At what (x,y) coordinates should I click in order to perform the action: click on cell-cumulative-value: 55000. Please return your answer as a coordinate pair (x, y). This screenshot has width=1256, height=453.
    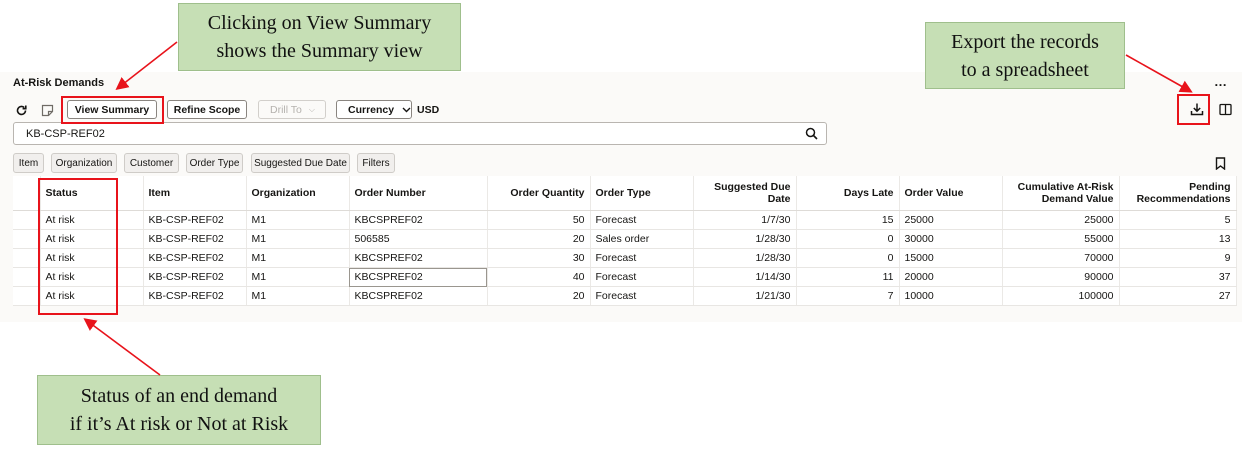
    Looking at the image, I should click on (1061, 239).